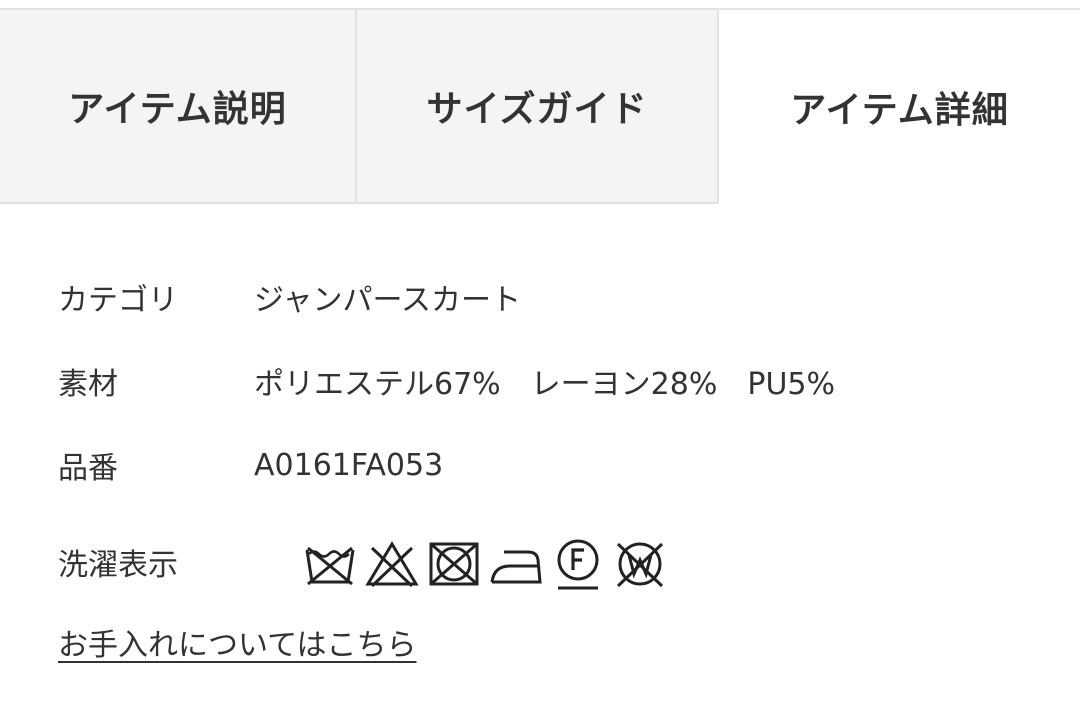  I want to click on item-number-value: A0161FA053, so click(349, 465).